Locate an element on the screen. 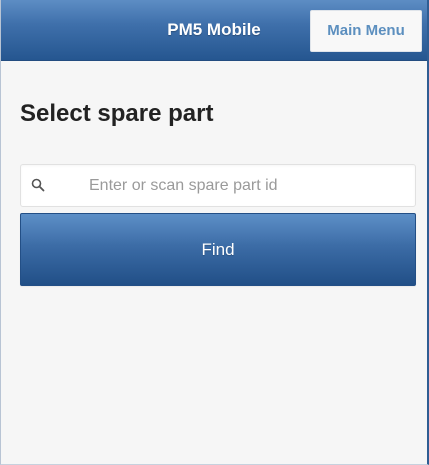  app-title: PM5 Mobile is located at coordinates (214, 29).